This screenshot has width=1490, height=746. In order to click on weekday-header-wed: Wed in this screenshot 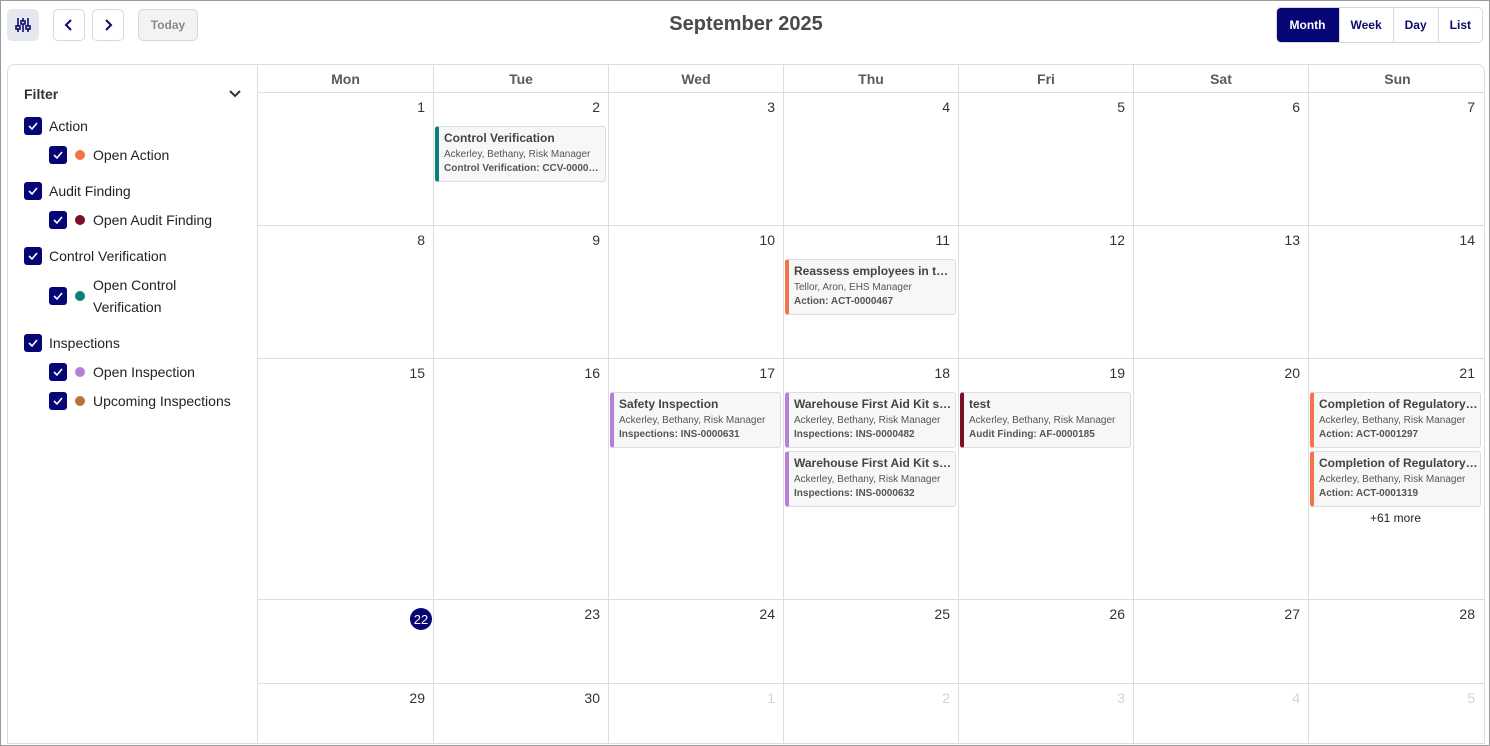, I will do `click(695, 78)`.